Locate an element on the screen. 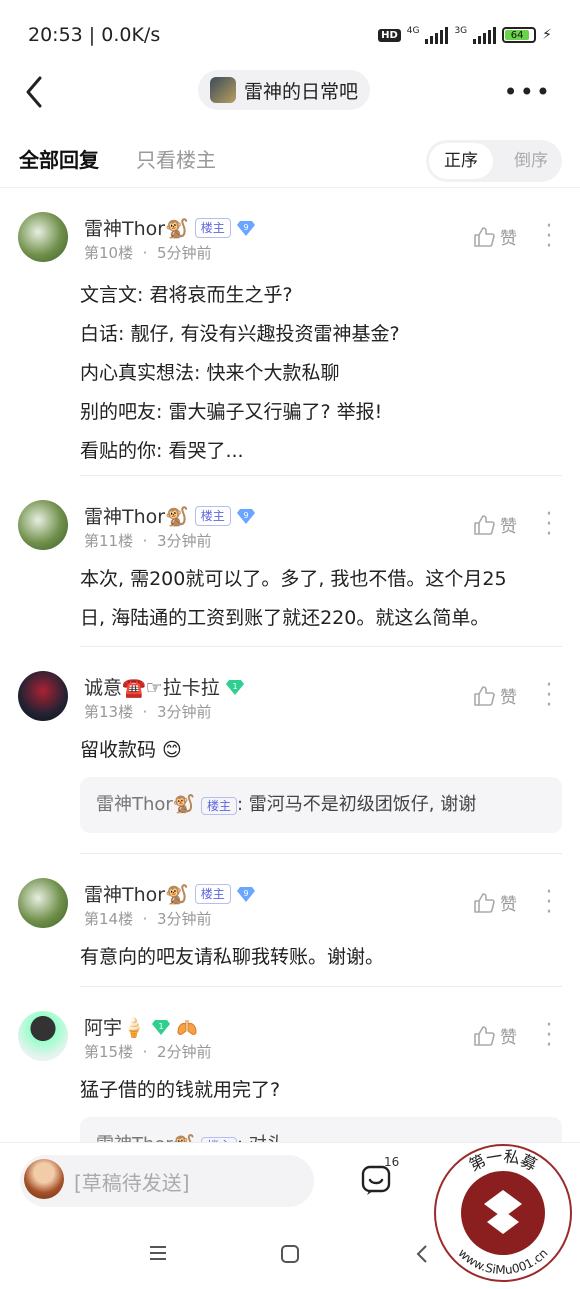 This screenshot has width=580, height=1289. svg-text: 1 is located at coordinates (160, 1026).